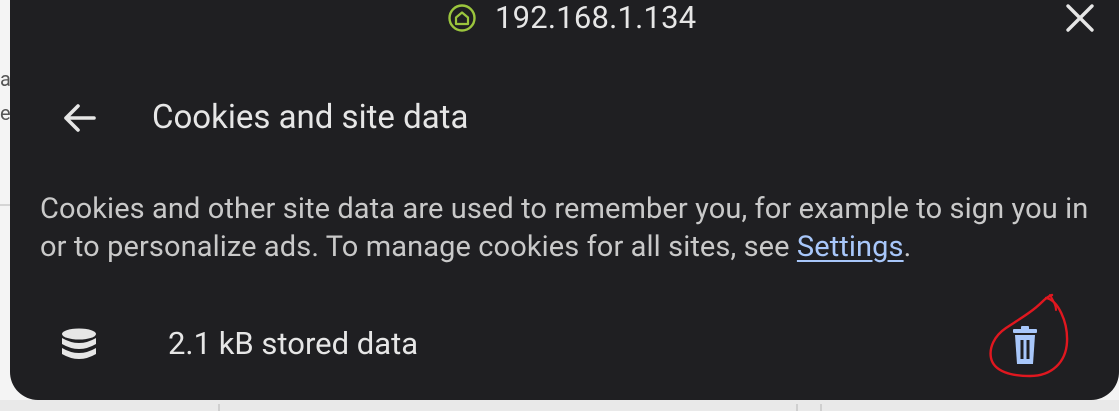  I want to click on back-button, so click(80, 118).